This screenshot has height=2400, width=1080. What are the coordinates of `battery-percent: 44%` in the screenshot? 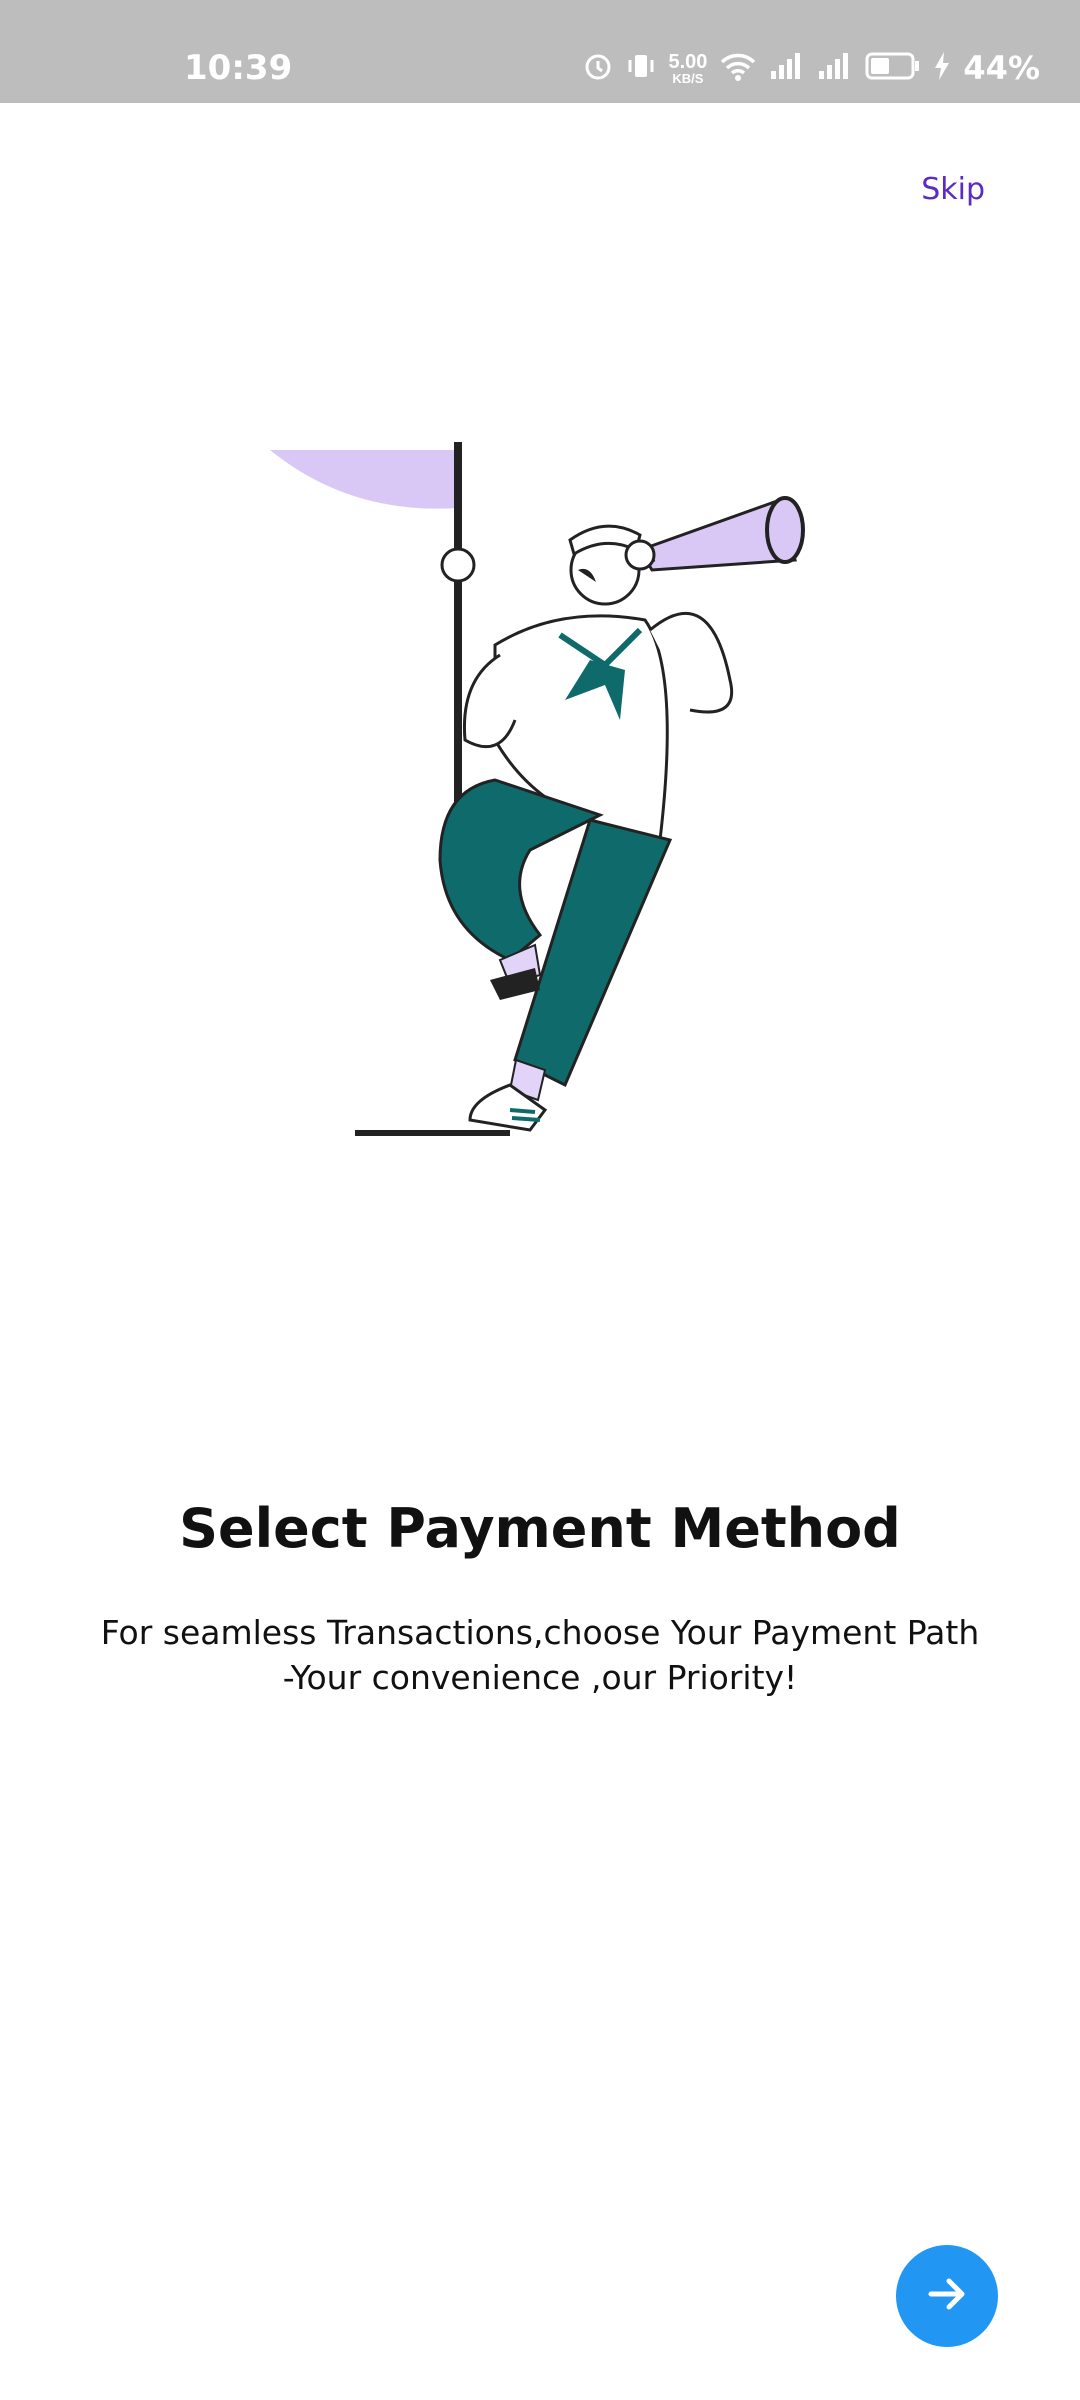 It's located at (1001, 68).